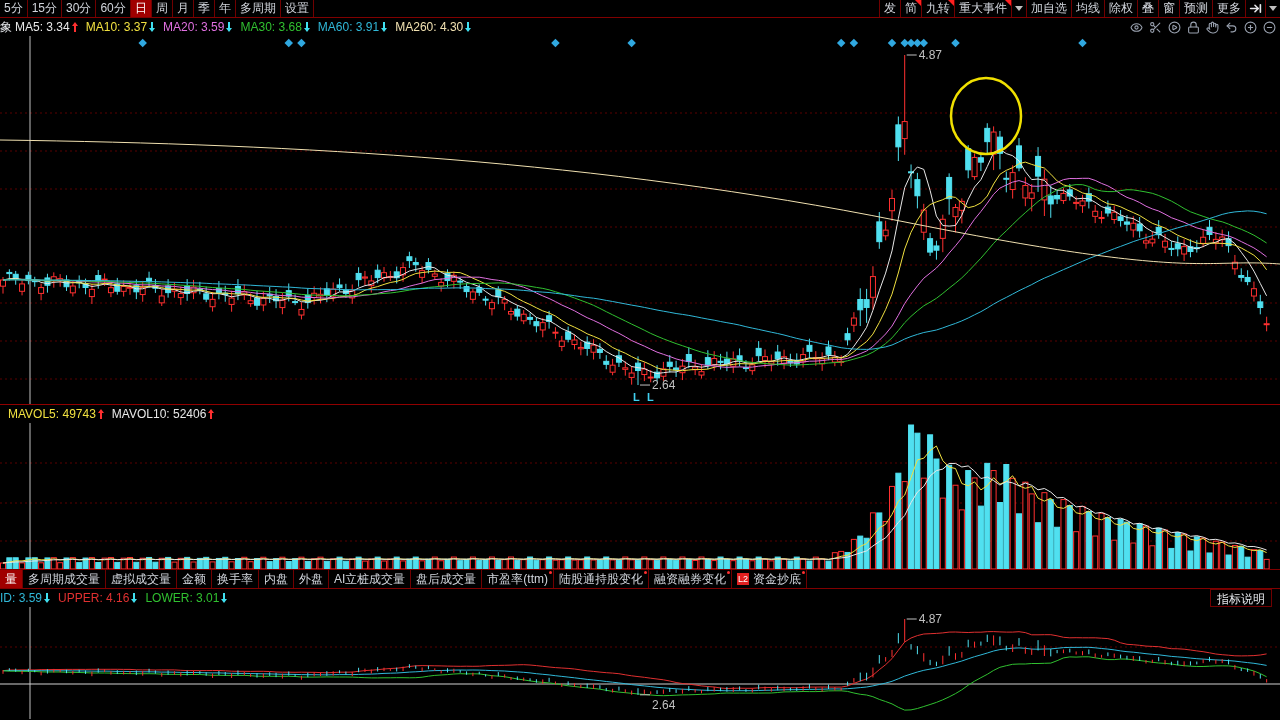 Image resolution: width=1280 pixels, height=720 pixels. Describe the element at coordinates (348, 27) in the screenshot. I see `legend-value: MA60: 3.91` at that location.